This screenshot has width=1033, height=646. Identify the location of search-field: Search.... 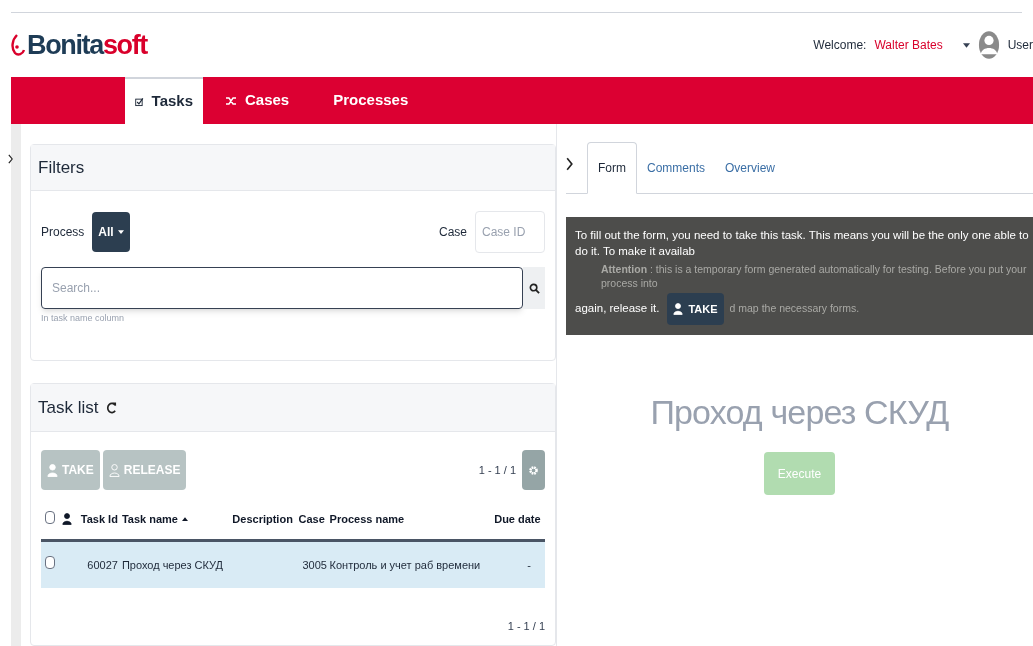
(282, 288).